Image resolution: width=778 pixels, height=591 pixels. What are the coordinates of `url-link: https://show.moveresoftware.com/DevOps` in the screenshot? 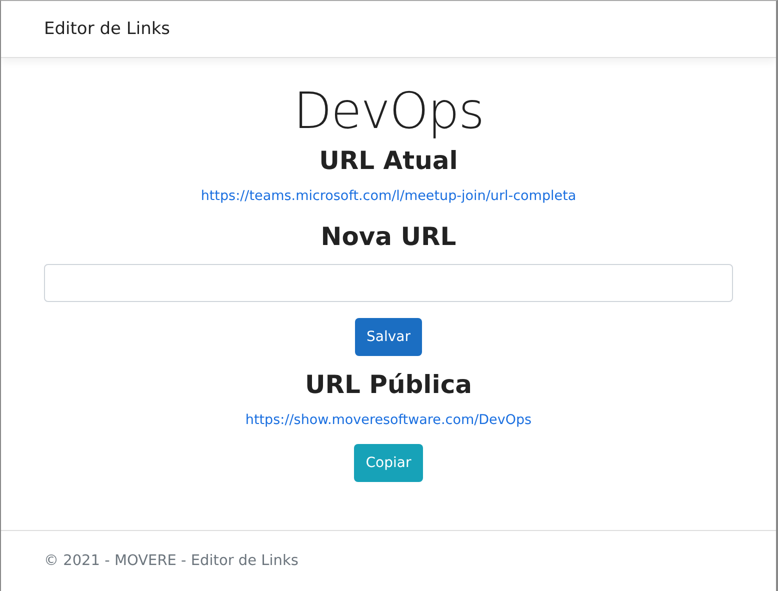 It's located at (388, 420).